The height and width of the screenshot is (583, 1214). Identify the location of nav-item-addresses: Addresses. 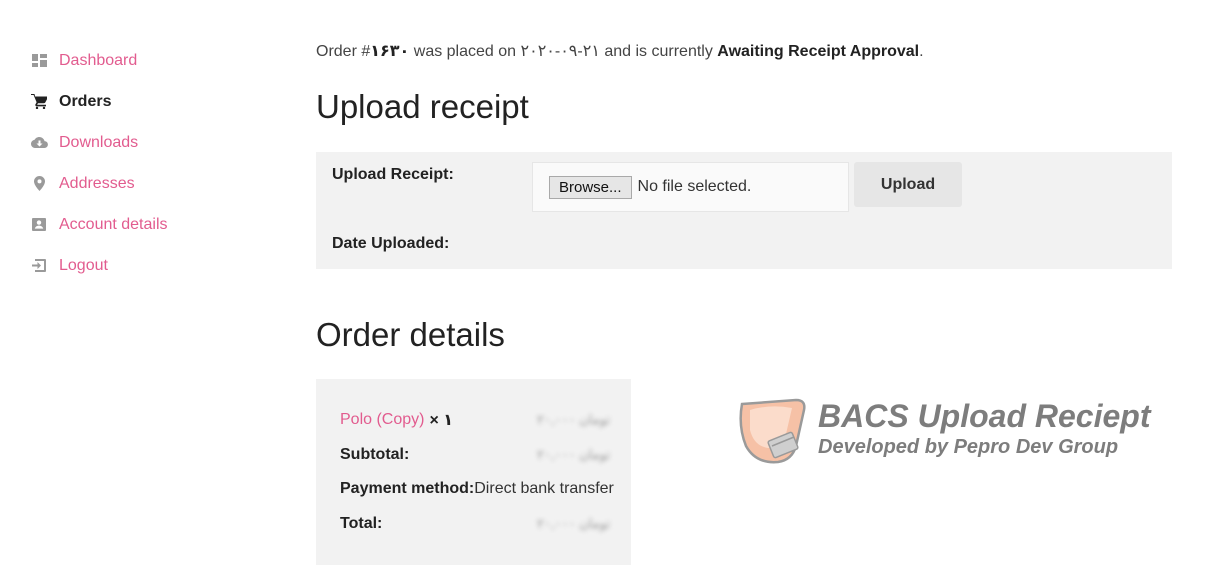
(155, 183).